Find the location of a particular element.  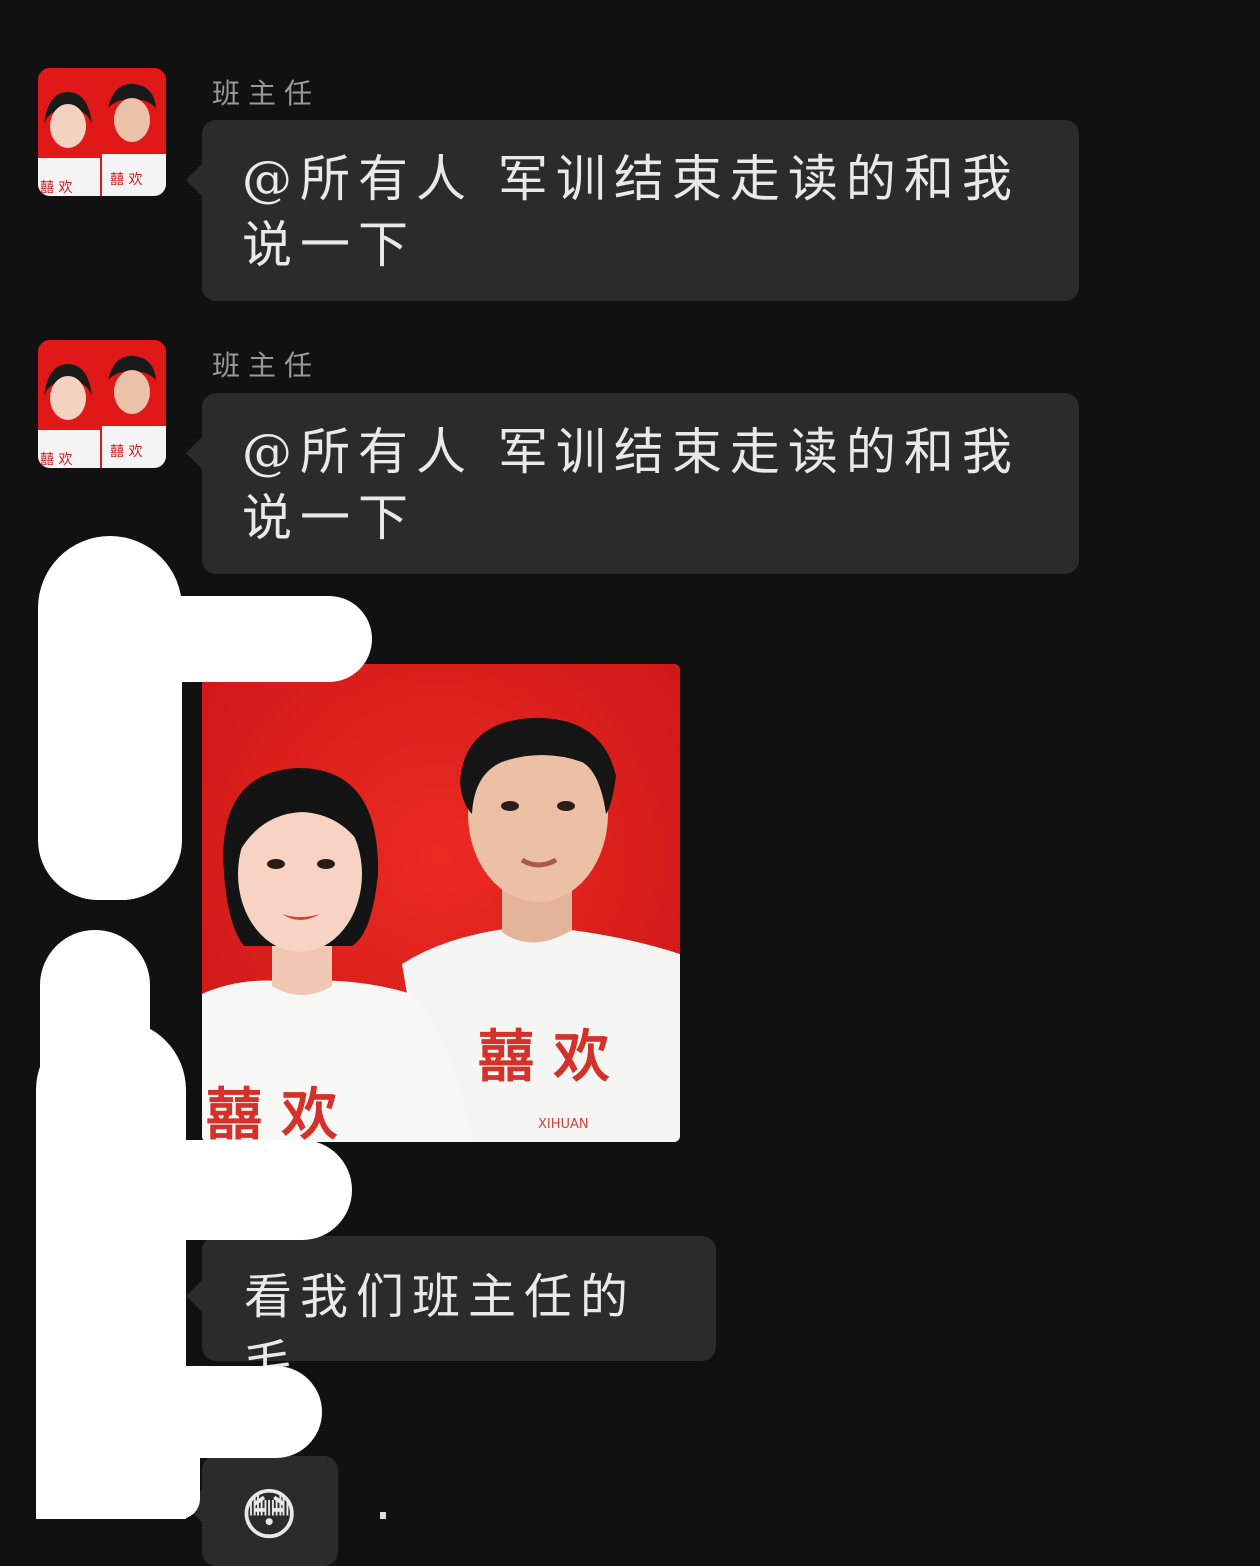

photo-message: 囍 欢 囍 欢 XIHUAN is located at coordinates (441, 903).